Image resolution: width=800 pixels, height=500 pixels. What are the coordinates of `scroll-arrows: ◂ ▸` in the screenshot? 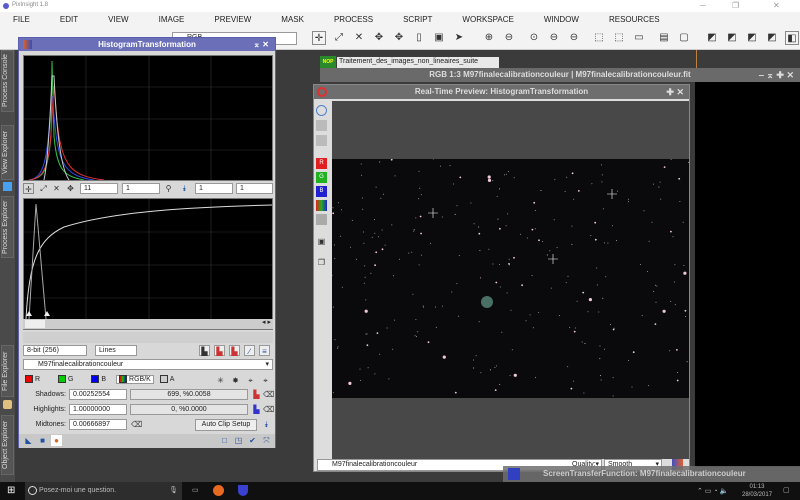 It's located at (266, 322).